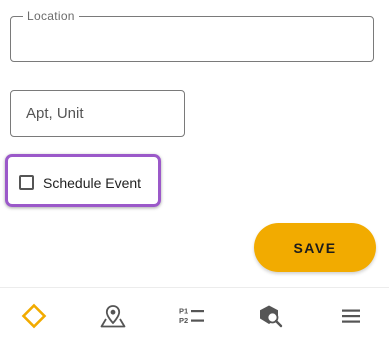 The height and width of the screenshot is (343, 389). What do you see at coordinates (315, 247) in the screenshot?
I see `save-button: SAVE` at bounding box center [315, 247].